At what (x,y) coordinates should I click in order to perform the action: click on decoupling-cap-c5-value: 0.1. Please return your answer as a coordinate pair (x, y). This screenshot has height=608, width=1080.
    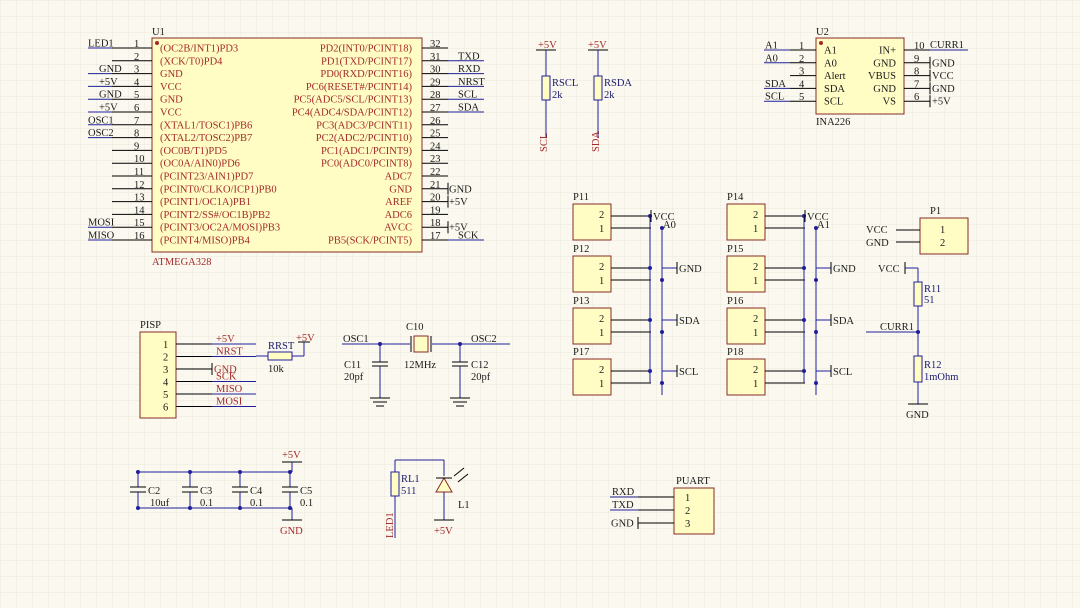
    Looking at the image, I should click on (306, 503).